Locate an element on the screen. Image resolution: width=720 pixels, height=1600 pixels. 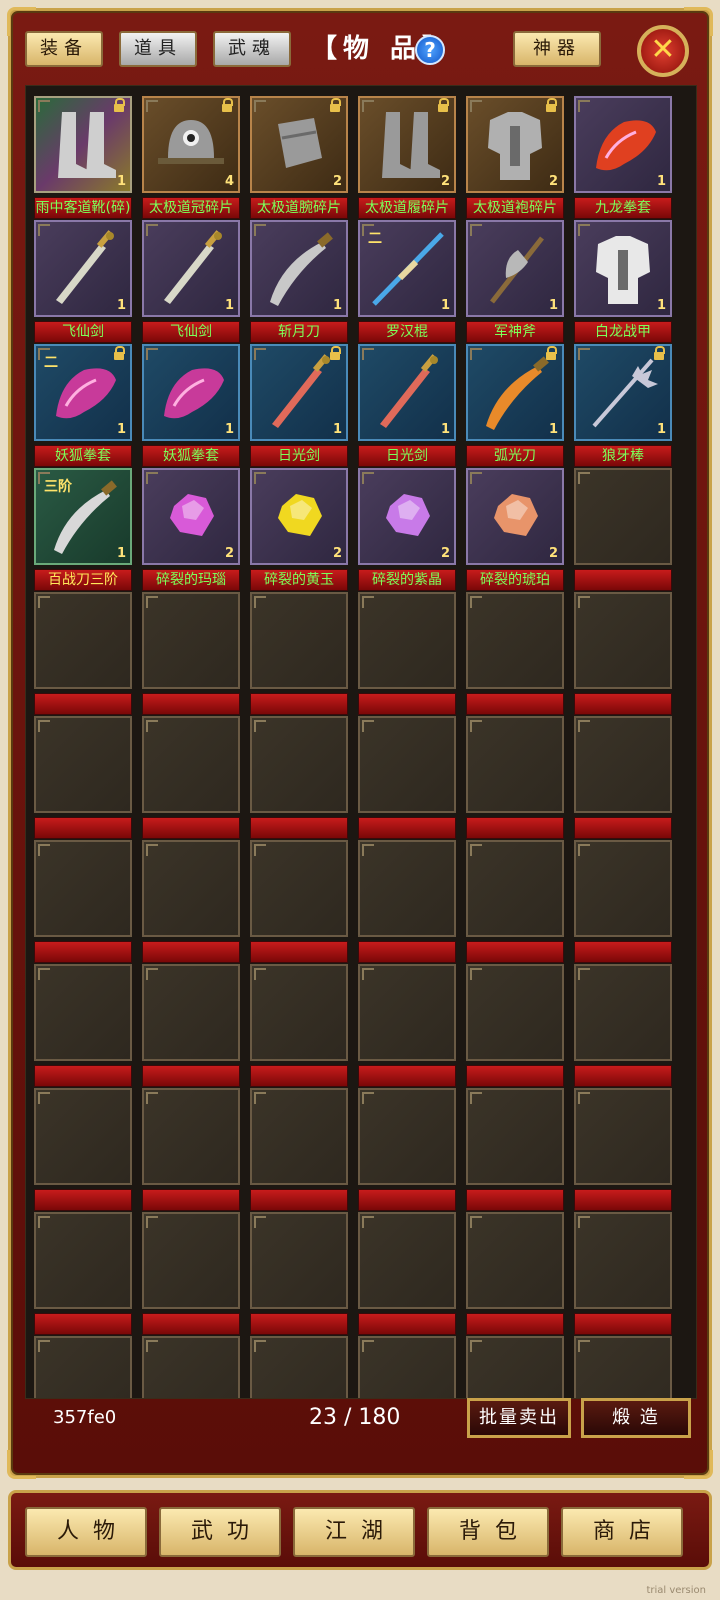
inventory-slot: 1 斩月刀 is located at coordinates (299, 282).